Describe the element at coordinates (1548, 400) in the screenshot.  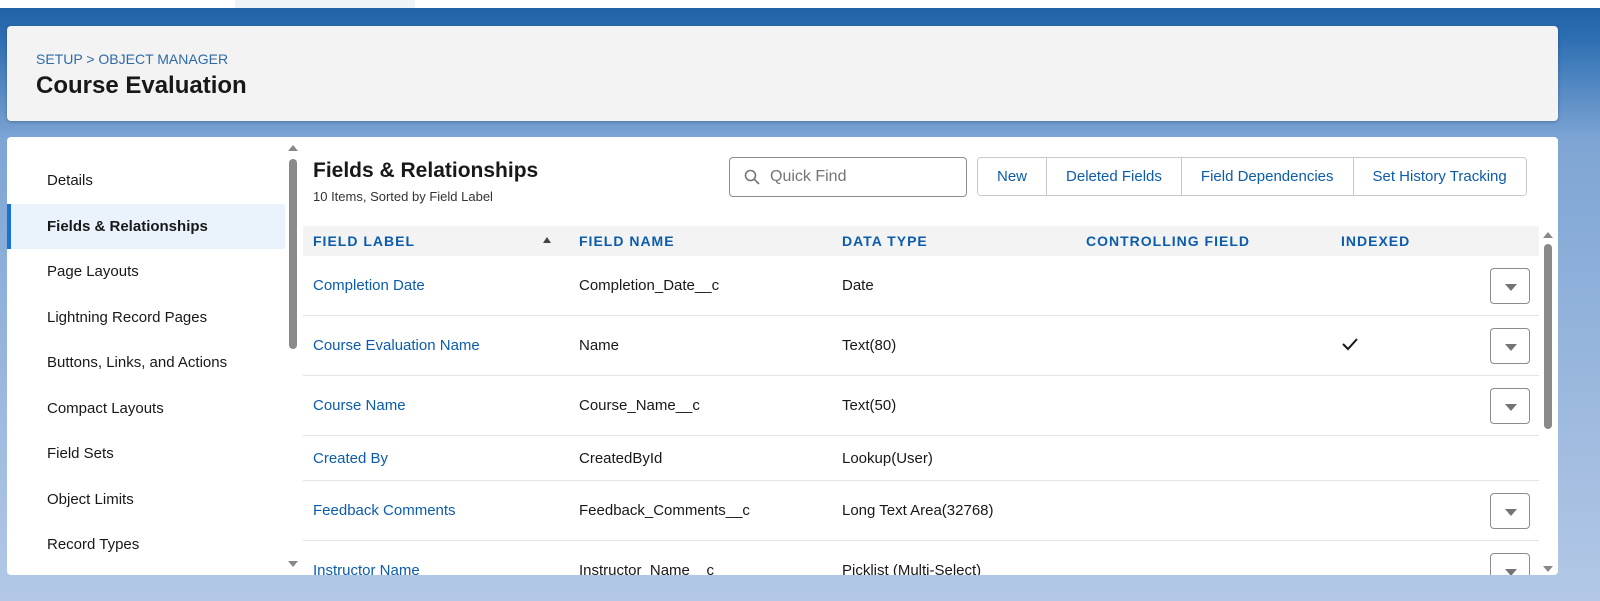
I see `table-scrollbar` at that location.